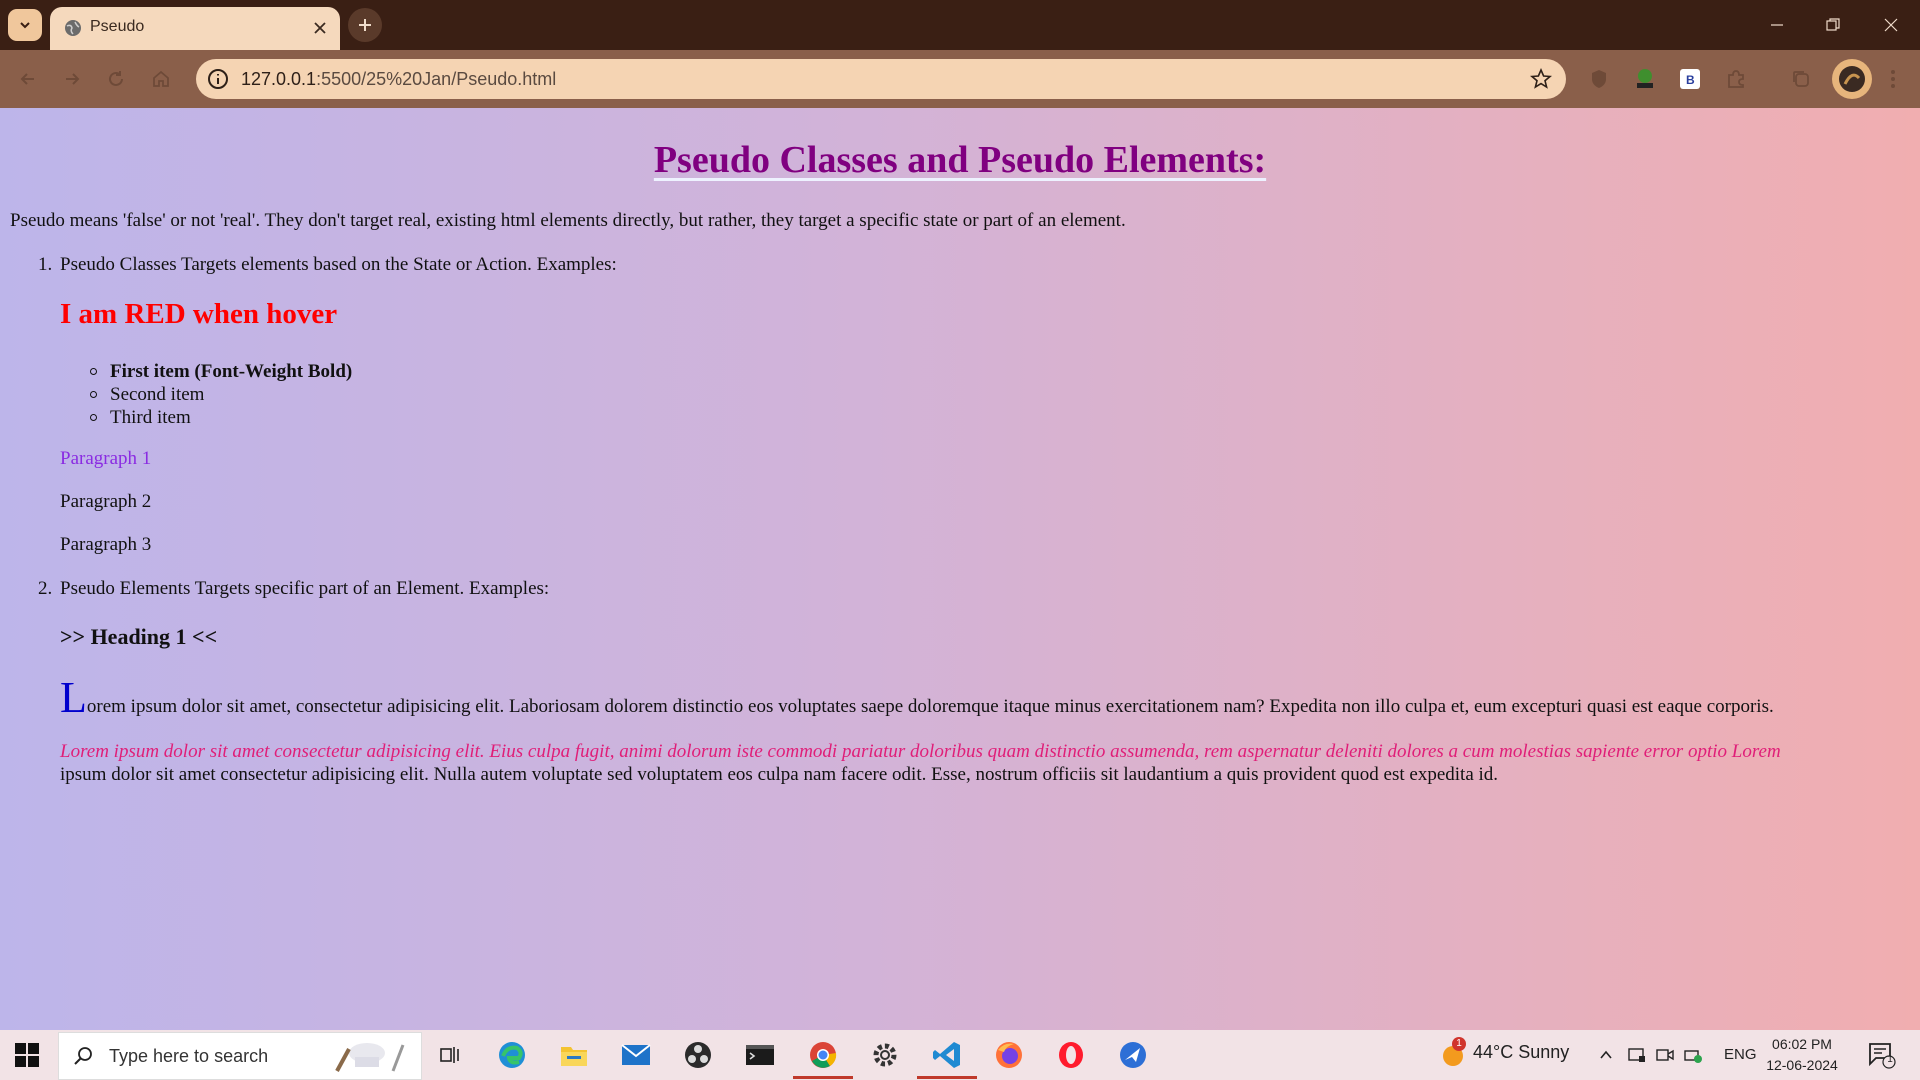 The image size is (1920, 1080). I want to click on paragraph-3: Paragraph 3, so click(106, 544).